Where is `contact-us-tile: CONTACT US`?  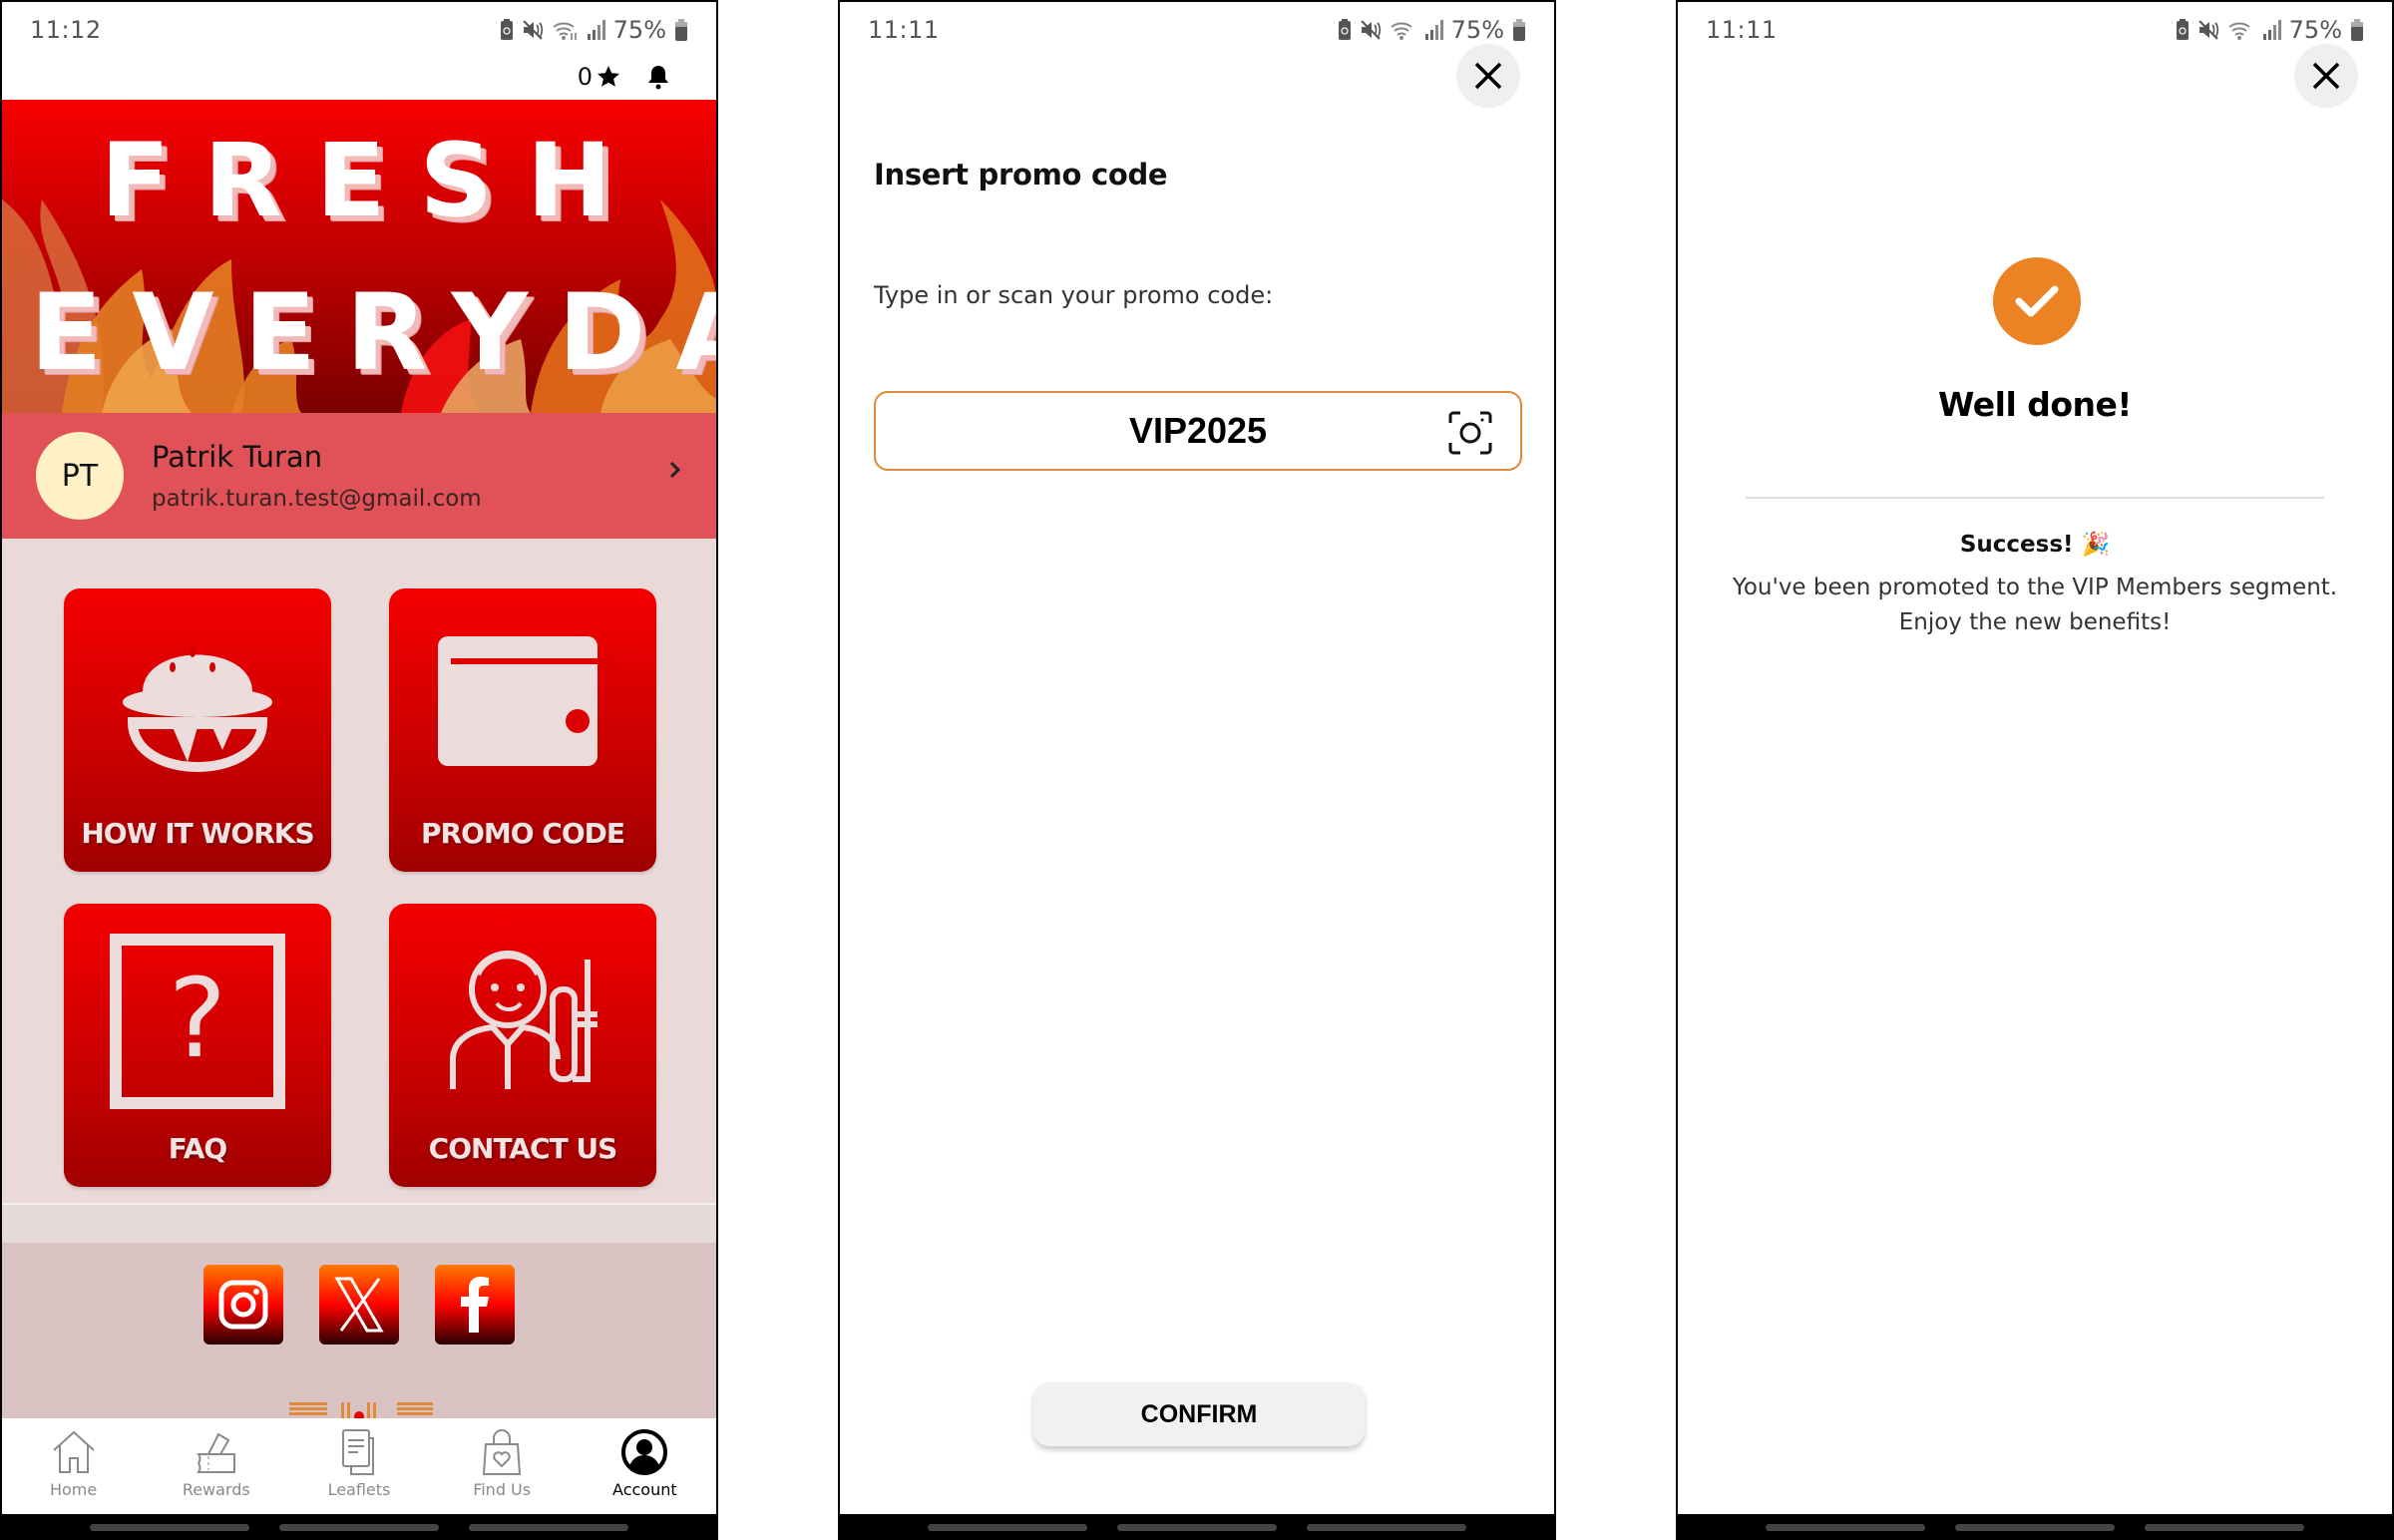 contact-us-tile: CONTACT US is located at coordinates (522, 1045).